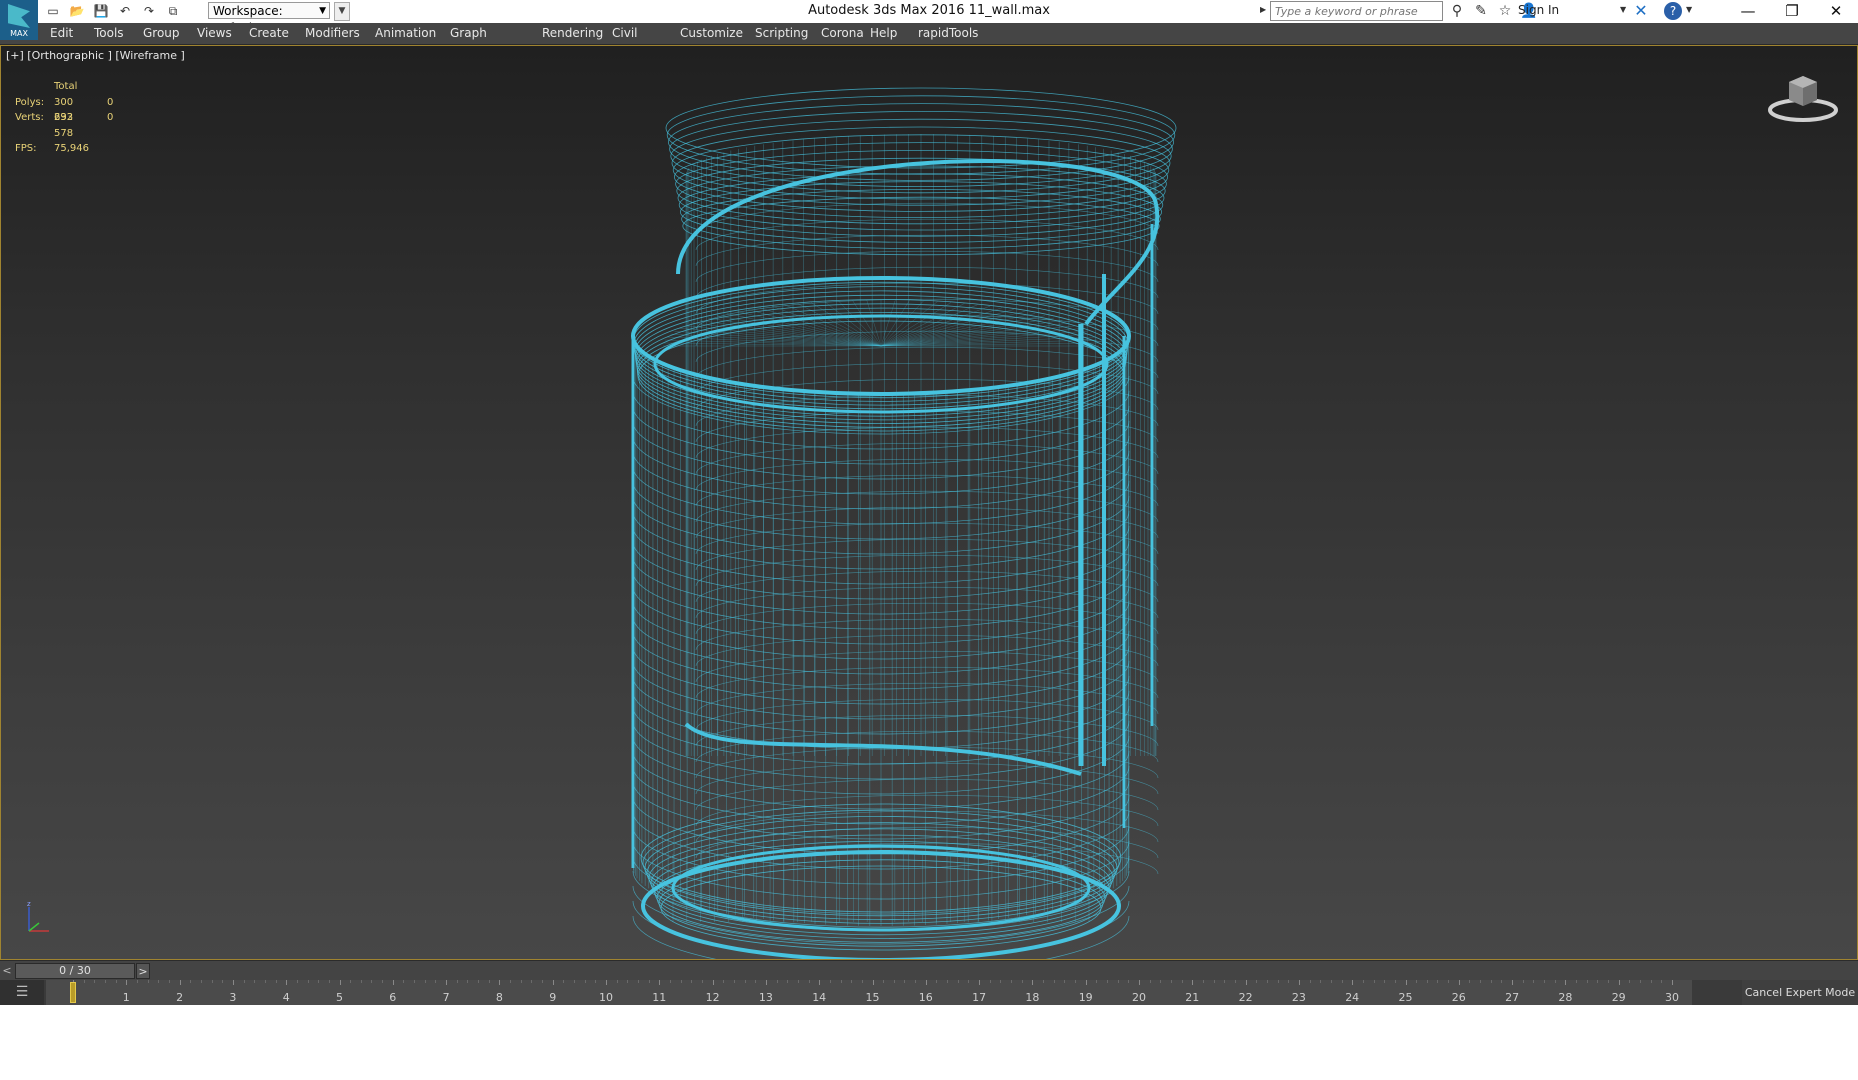 This screenshot has width=1858, height=1080. I want to click on next-frame-button: >, so click(143, 971).